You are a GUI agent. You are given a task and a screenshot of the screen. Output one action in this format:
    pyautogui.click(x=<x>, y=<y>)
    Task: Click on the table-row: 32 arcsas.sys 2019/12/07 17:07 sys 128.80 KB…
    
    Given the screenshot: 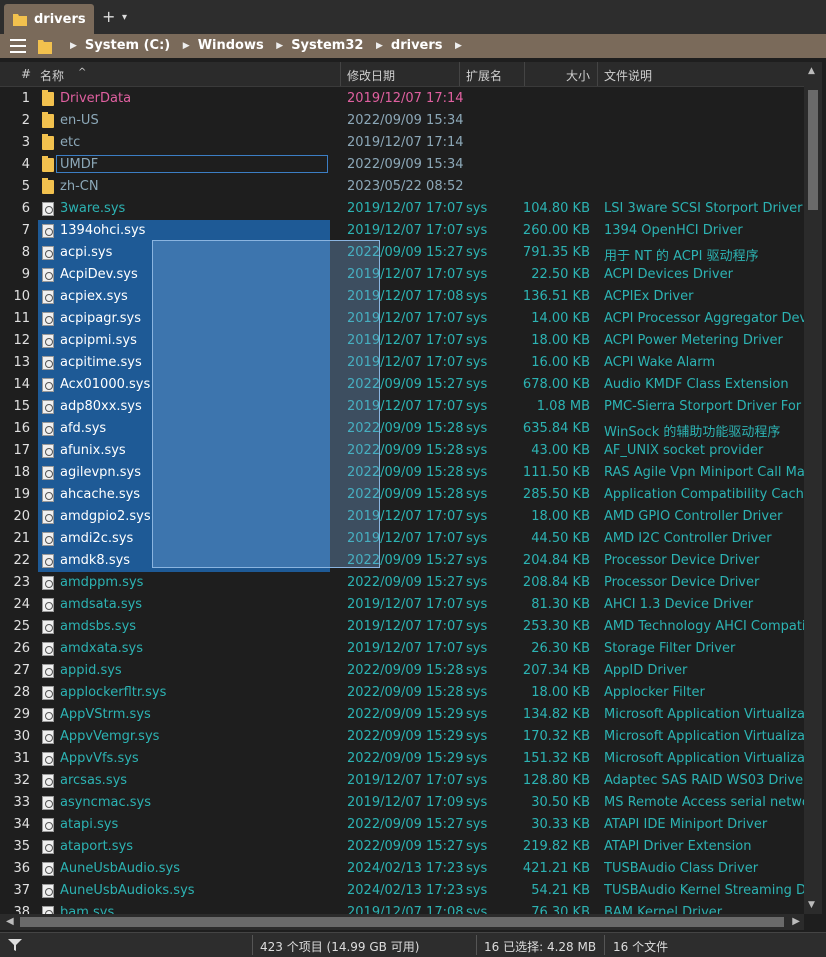 What is the action you would take?
    pyautogui.click(x=402, y=781)
    